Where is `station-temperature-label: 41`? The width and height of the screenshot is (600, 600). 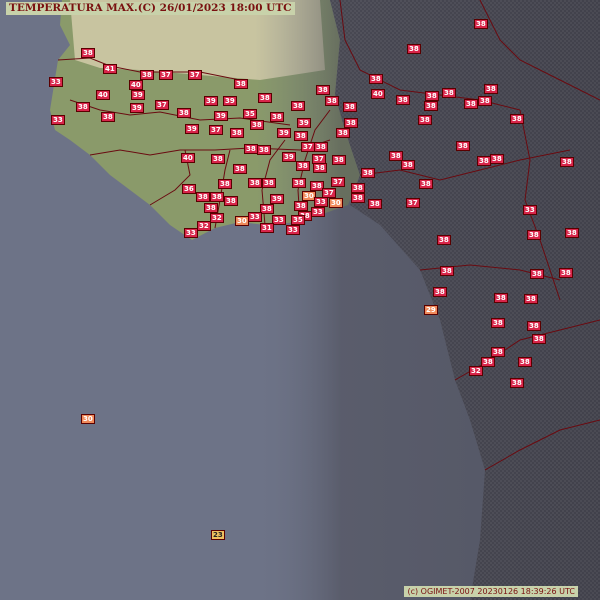
station-temperature-label: 41 is located at coordinates (110, 69).